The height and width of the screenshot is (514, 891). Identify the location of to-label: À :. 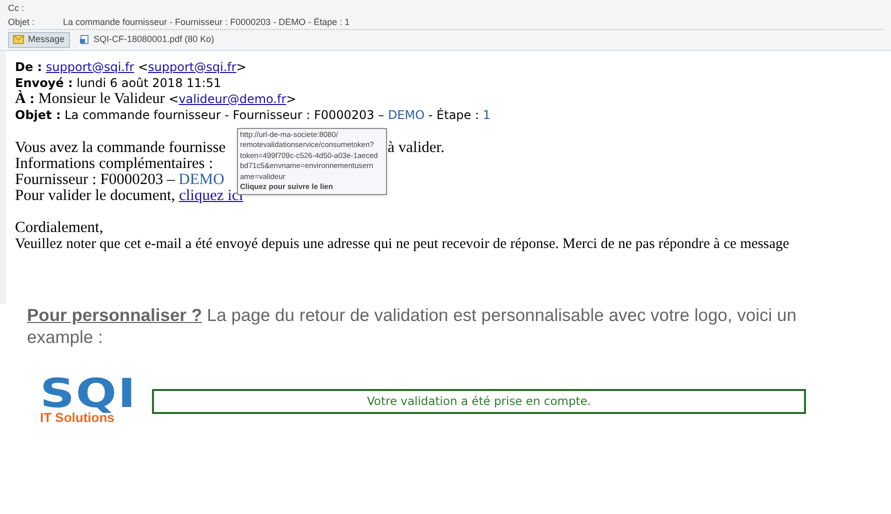
(25, 98).